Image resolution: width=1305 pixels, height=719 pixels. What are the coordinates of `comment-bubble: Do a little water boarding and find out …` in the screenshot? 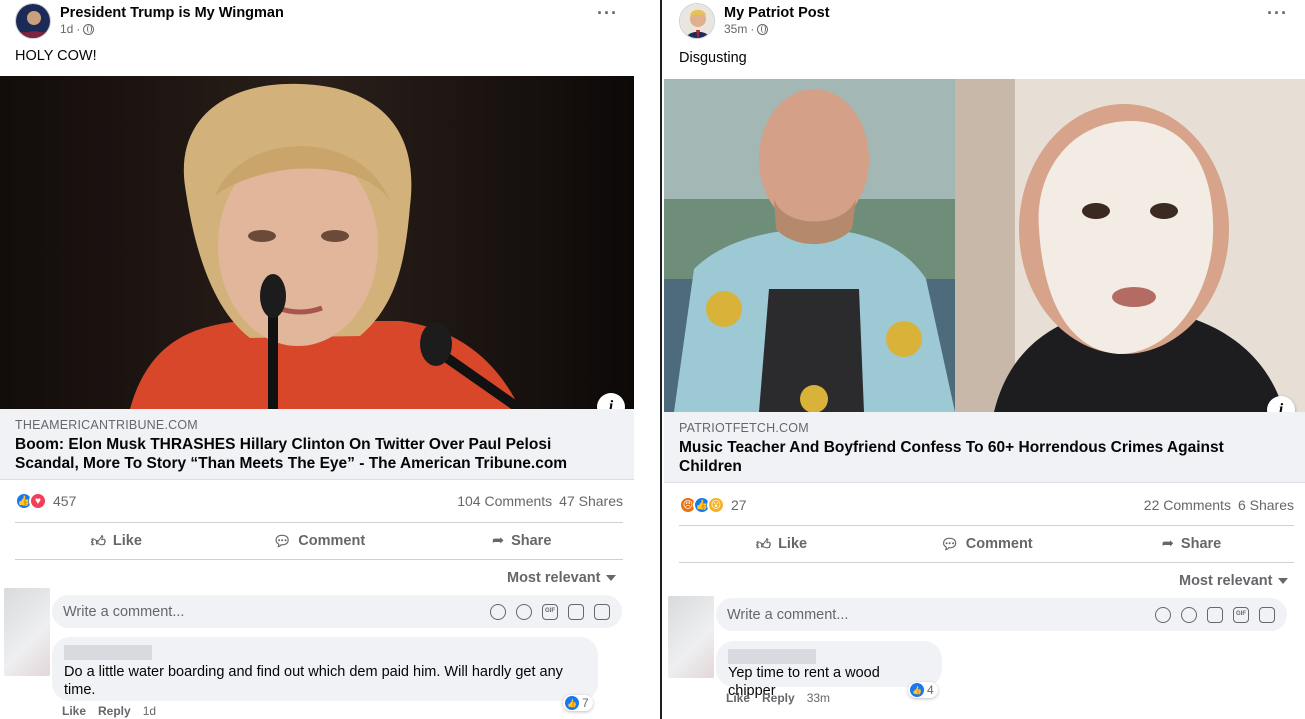 It's located at (325, 669).